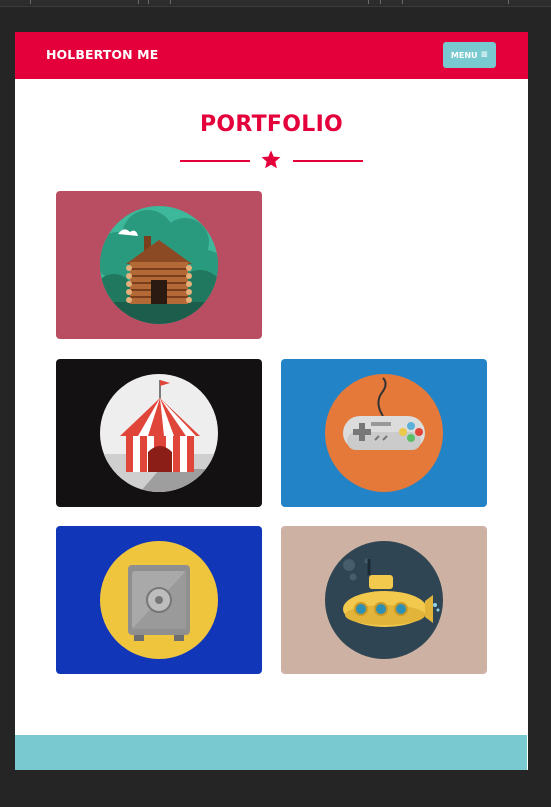 Image resolution: width=551 pixels, height=807 pixels. I want to click on circus-tent-icon, so click(159, 433).